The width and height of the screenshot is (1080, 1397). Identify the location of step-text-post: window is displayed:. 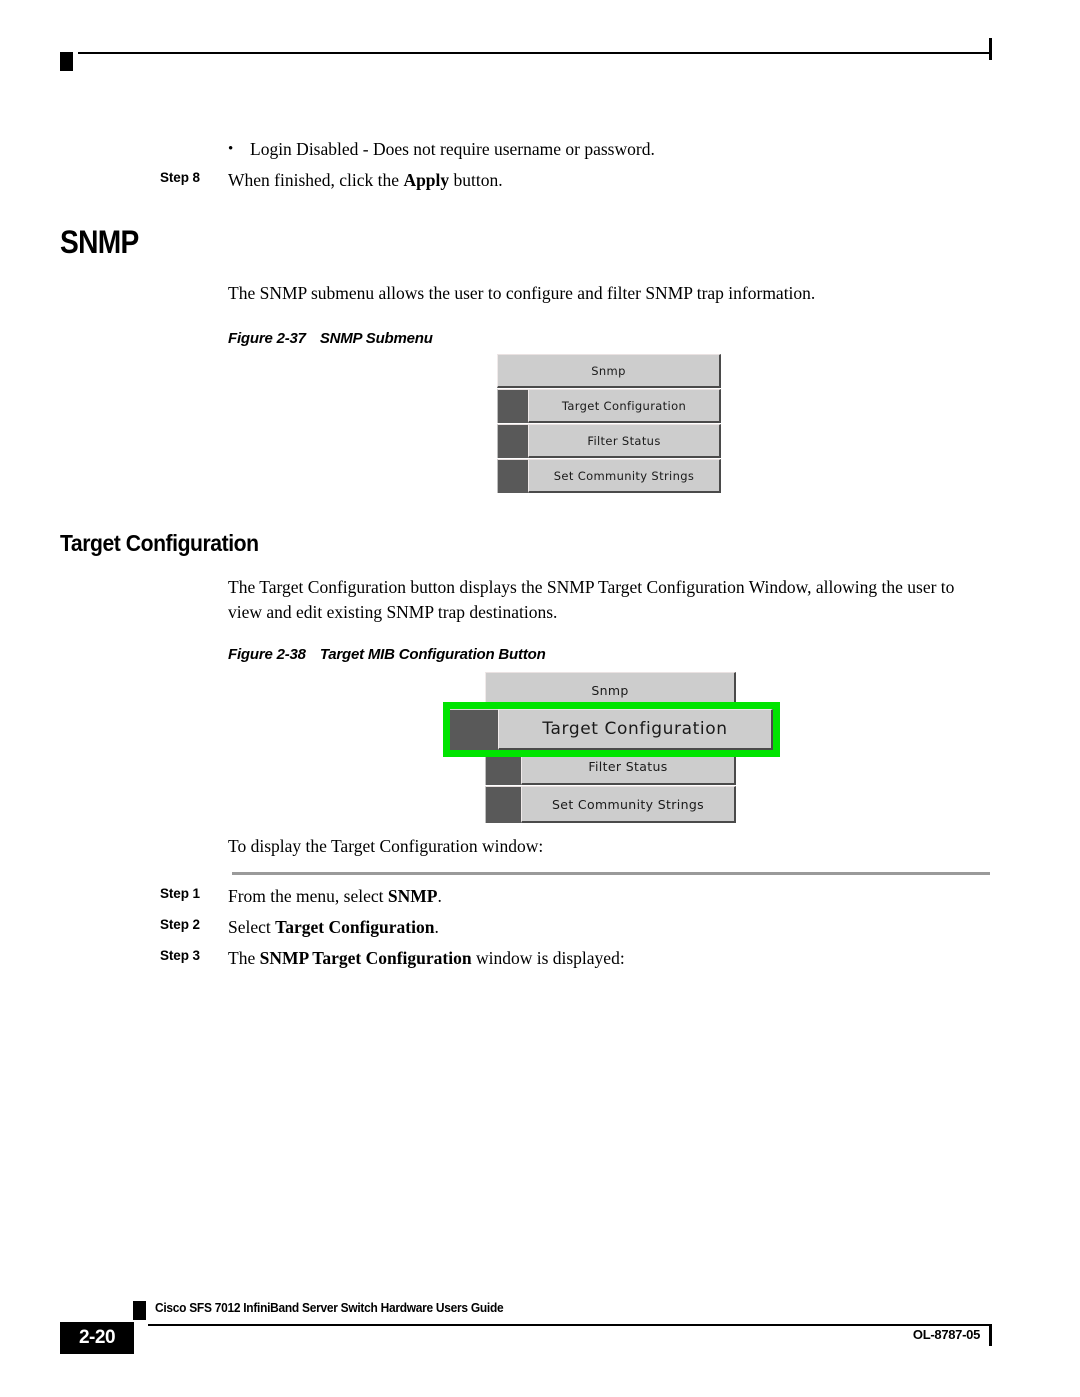
(548, 958).